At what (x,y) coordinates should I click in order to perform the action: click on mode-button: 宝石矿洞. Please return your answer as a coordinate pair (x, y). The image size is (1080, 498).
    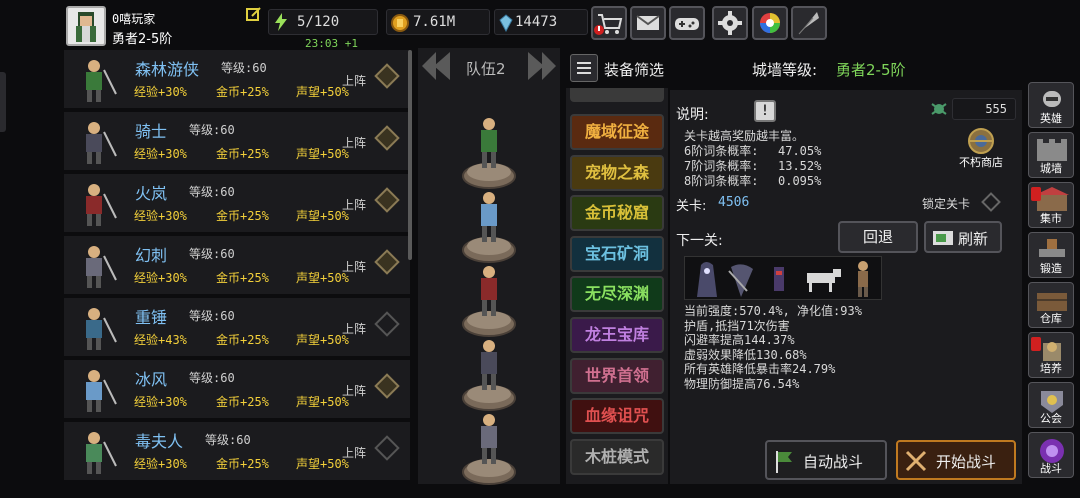
    Looking at the image, I should click on (617, 253).